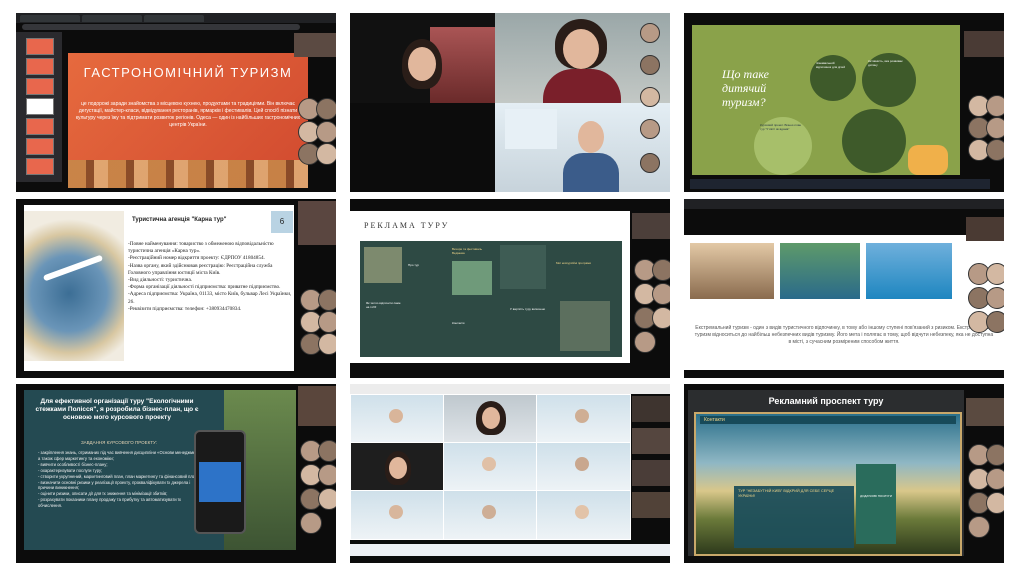  What do you see at coordinates (510, 102) in the screenshot?
I see `video-tile-gallery` at bounding box center [510, 102].